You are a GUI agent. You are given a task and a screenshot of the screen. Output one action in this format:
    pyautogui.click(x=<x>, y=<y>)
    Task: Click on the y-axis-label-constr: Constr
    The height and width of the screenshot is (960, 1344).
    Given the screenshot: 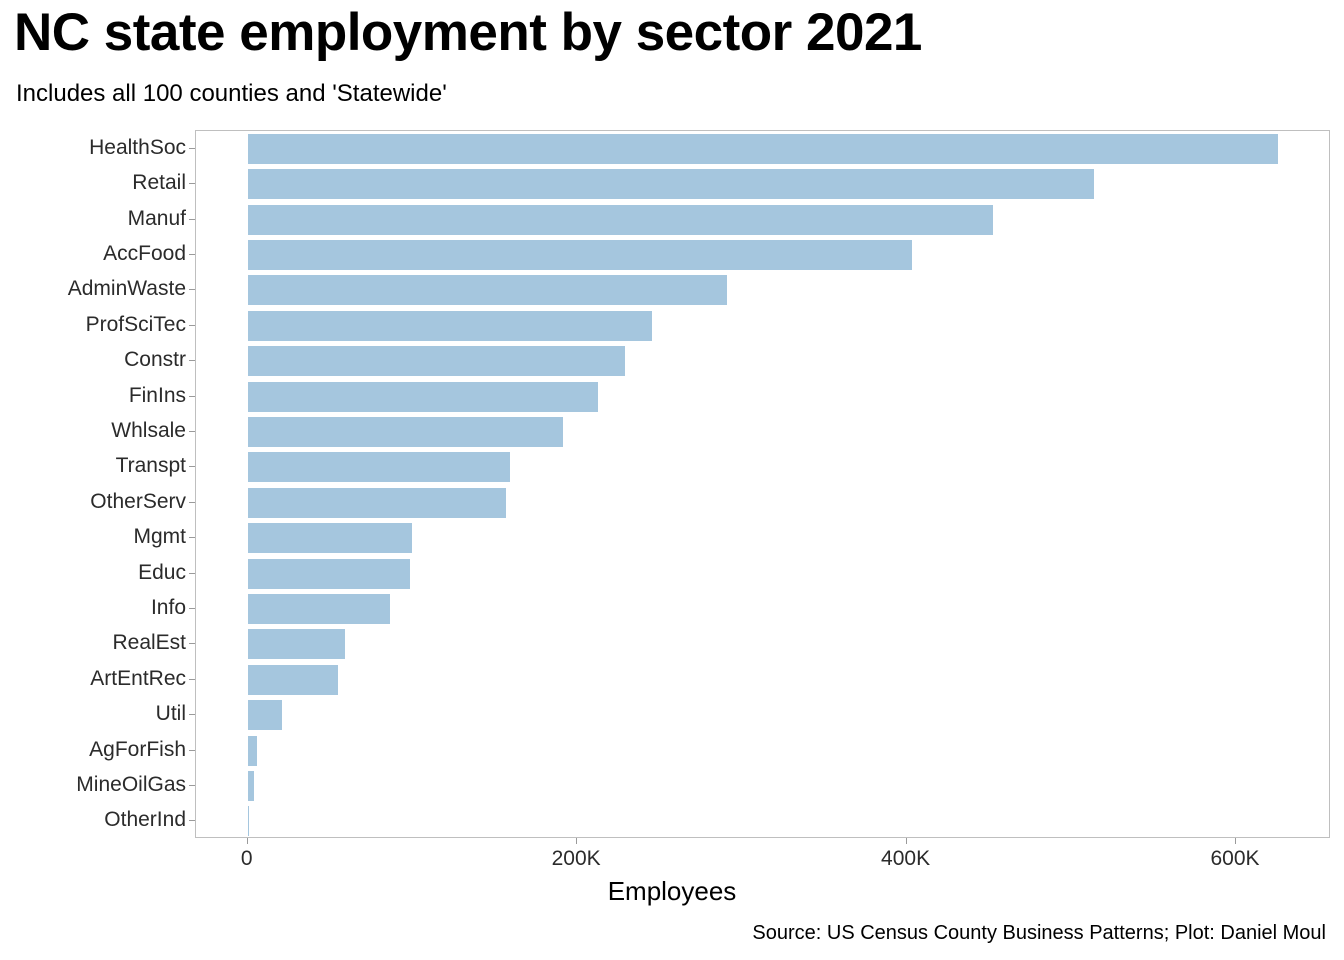 What is the action you would take?
    pyautogui.click(x=155, y=360)
    